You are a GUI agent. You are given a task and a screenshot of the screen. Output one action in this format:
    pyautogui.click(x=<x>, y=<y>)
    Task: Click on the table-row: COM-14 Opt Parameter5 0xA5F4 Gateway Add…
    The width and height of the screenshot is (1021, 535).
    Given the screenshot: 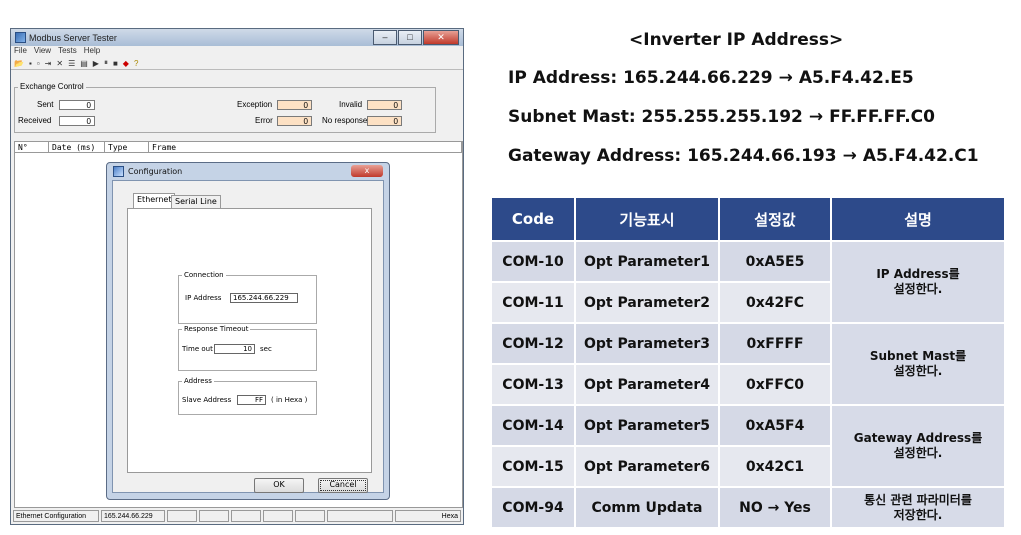 What is the action you would take?
    pyautogui.click(x=748, y=446)
    